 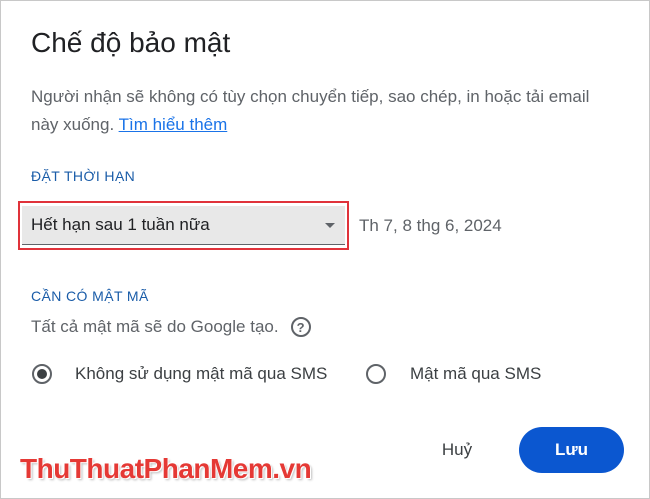 I want to click on expiry-date: Th 7, 8 thg 6, 2024, so click(x=430, y=225).